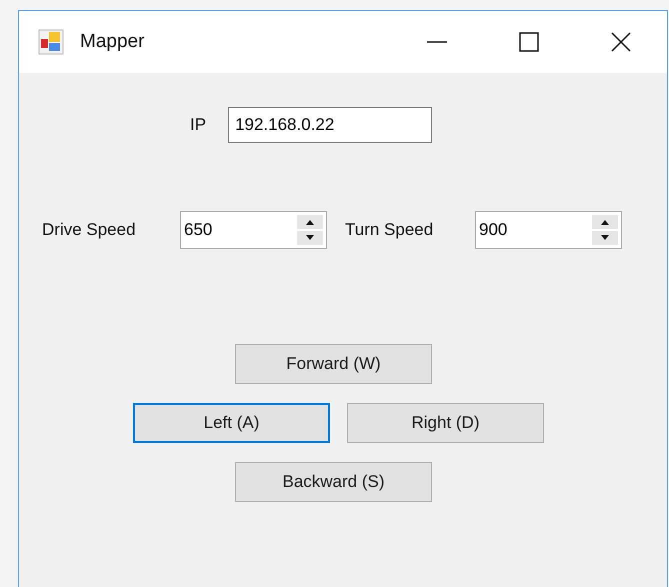 The height and width of the screenshot is (587, 669). Describe the element at coordinates (330, 125) in the screenshot. I see `ip-field: 192.168.0.22` at that location.